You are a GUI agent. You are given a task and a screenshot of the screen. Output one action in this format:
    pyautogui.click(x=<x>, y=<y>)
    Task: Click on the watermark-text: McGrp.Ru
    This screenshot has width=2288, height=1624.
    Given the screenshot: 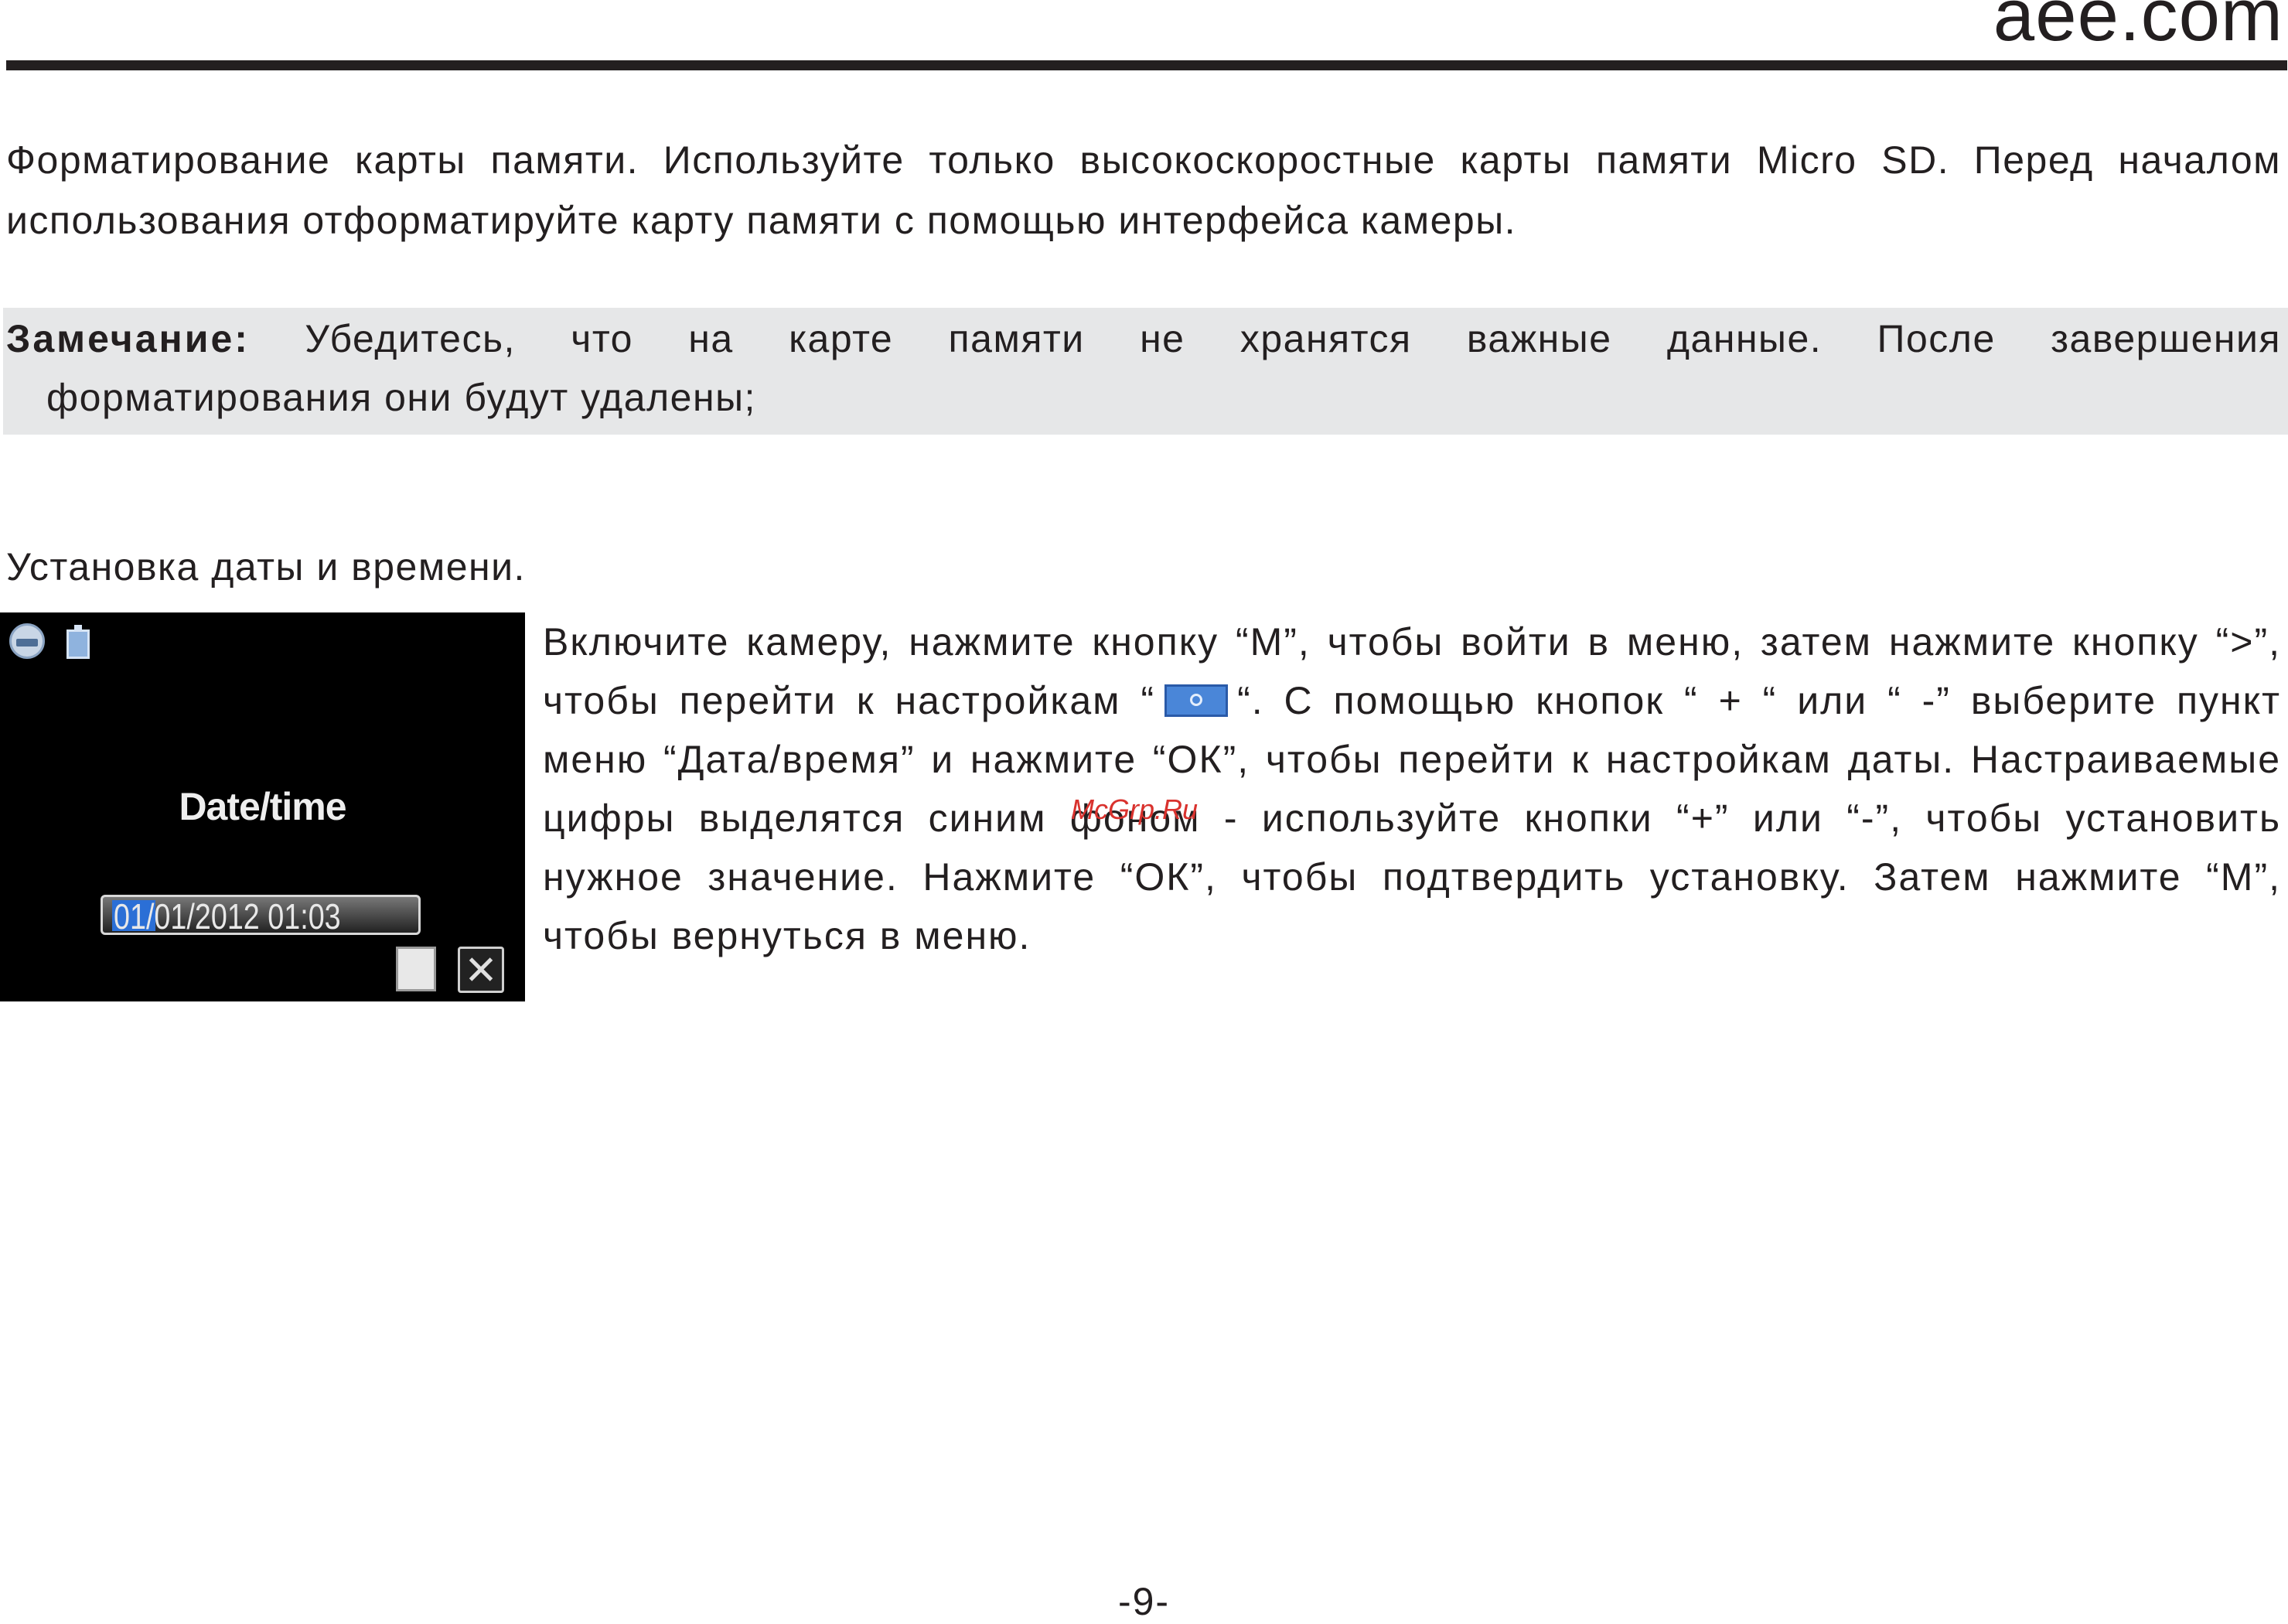 What is the action you would take?
    pyautogui.click(x=1135, y=809)
    